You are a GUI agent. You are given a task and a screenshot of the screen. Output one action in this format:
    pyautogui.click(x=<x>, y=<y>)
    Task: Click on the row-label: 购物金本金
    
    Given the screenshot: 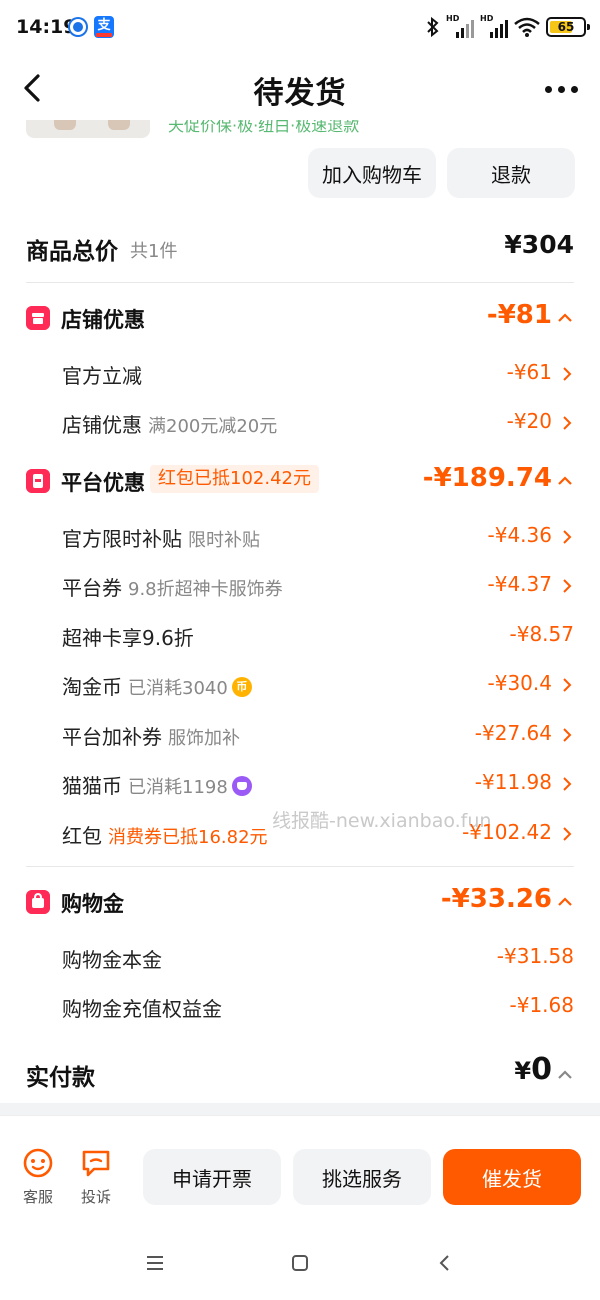 What is the action you would take?
    pyautogui.click(x=112, y=960)
    